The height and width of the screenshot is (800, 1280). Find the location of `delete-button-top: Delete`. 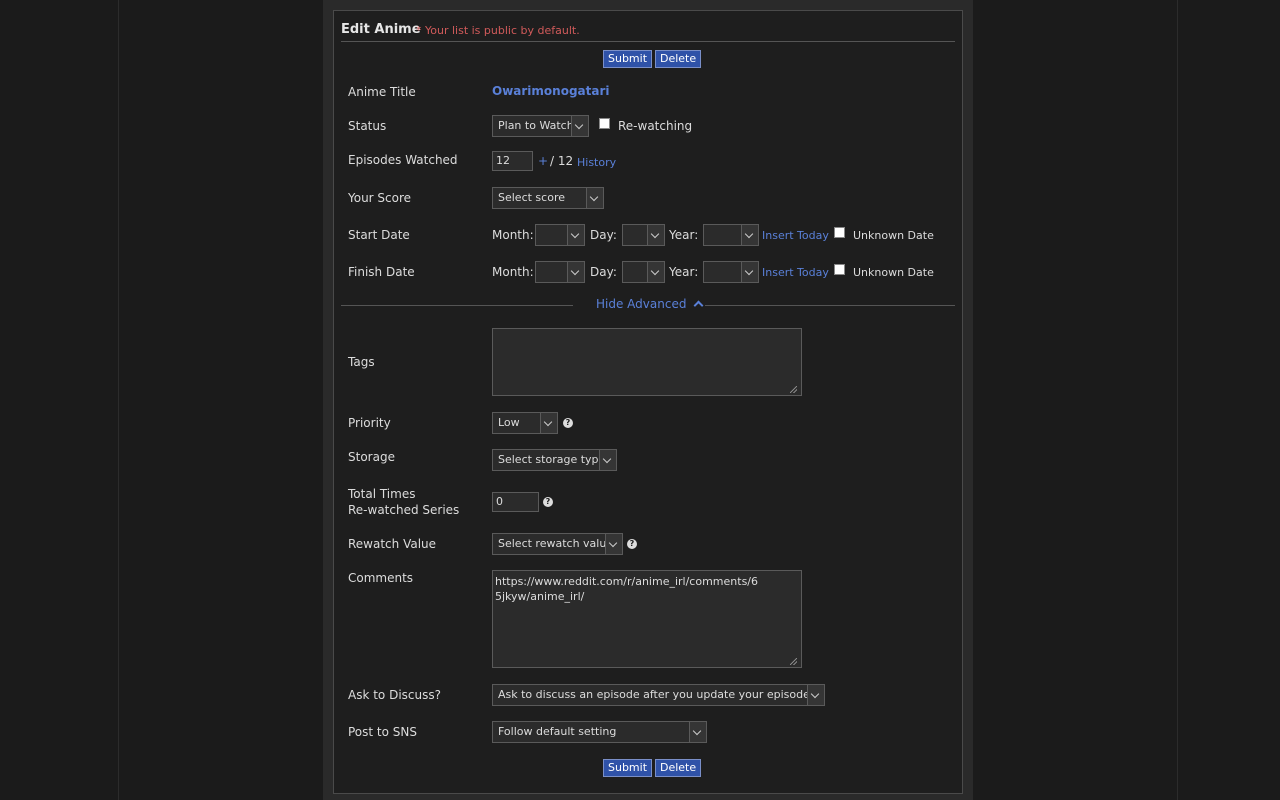

delete-button-top: Delete is located at coordinates (678, 59).